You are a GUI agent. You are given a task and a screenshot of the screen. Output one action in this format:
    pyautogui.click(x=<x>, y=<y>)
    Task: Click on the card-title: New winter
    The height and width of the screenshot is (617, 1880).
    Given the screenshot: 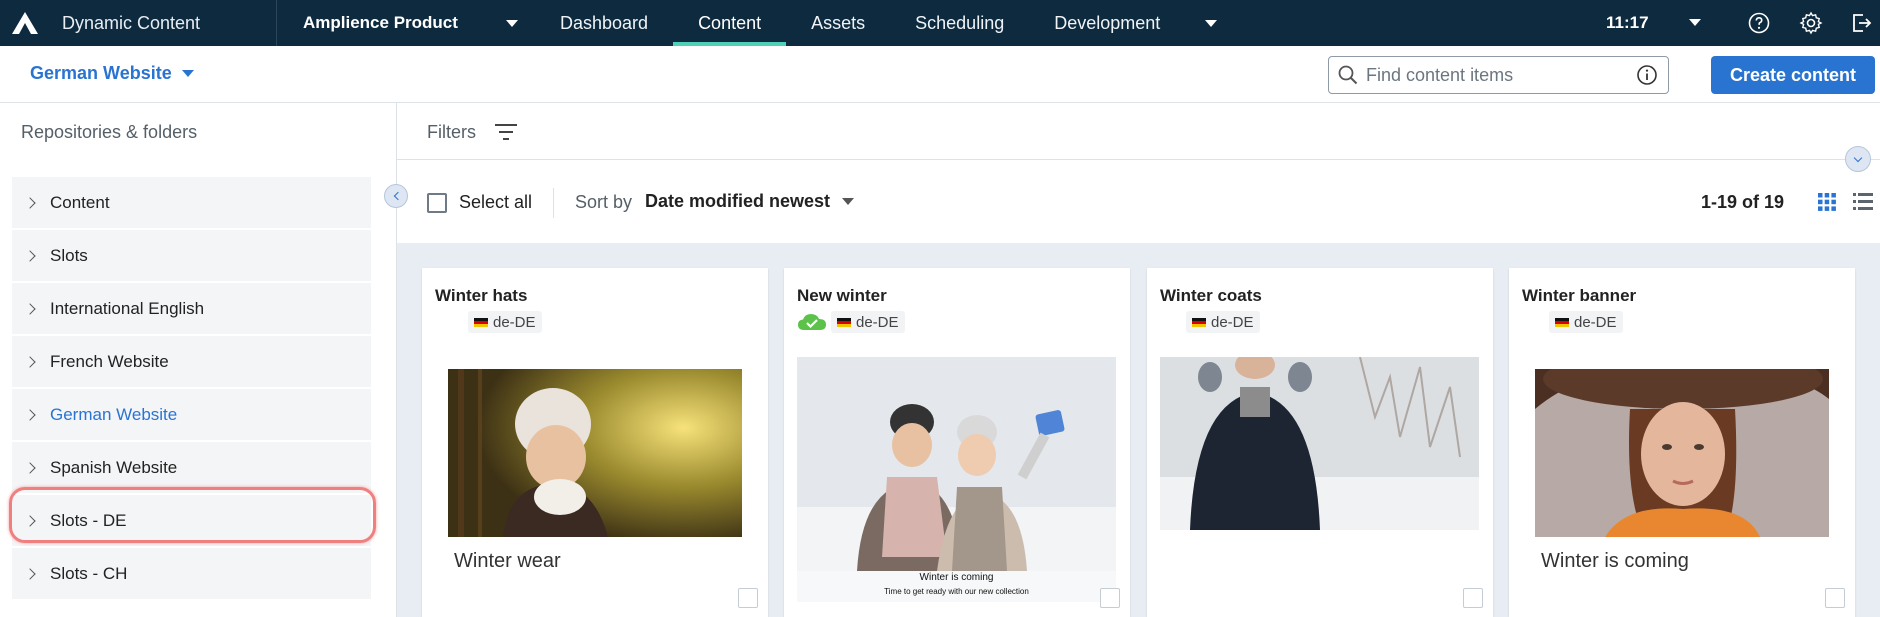 What is the action you would take?
    pyautogui.click(x=842, y=295)
    